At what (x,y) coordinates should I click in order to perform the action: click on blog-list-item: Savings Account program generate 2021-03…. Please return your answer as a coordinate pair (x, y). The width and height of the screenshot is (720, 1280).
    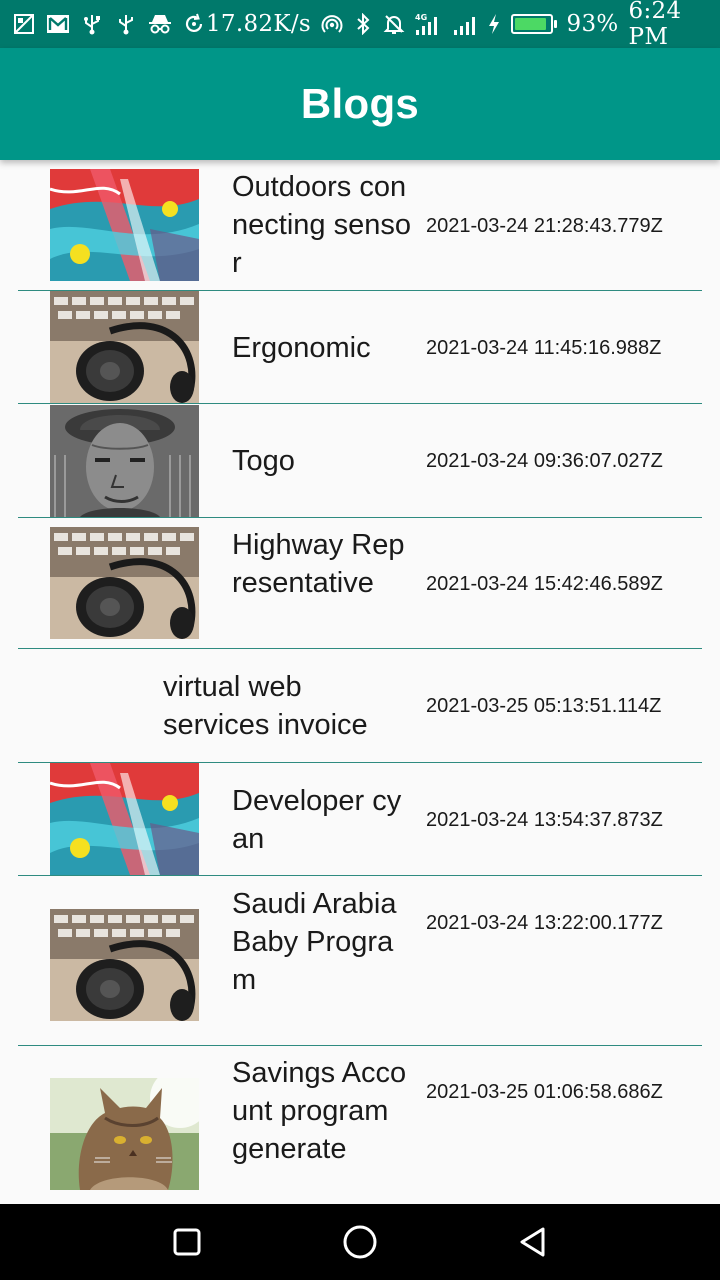
    Looking at the image, I should click on (360, 1125).